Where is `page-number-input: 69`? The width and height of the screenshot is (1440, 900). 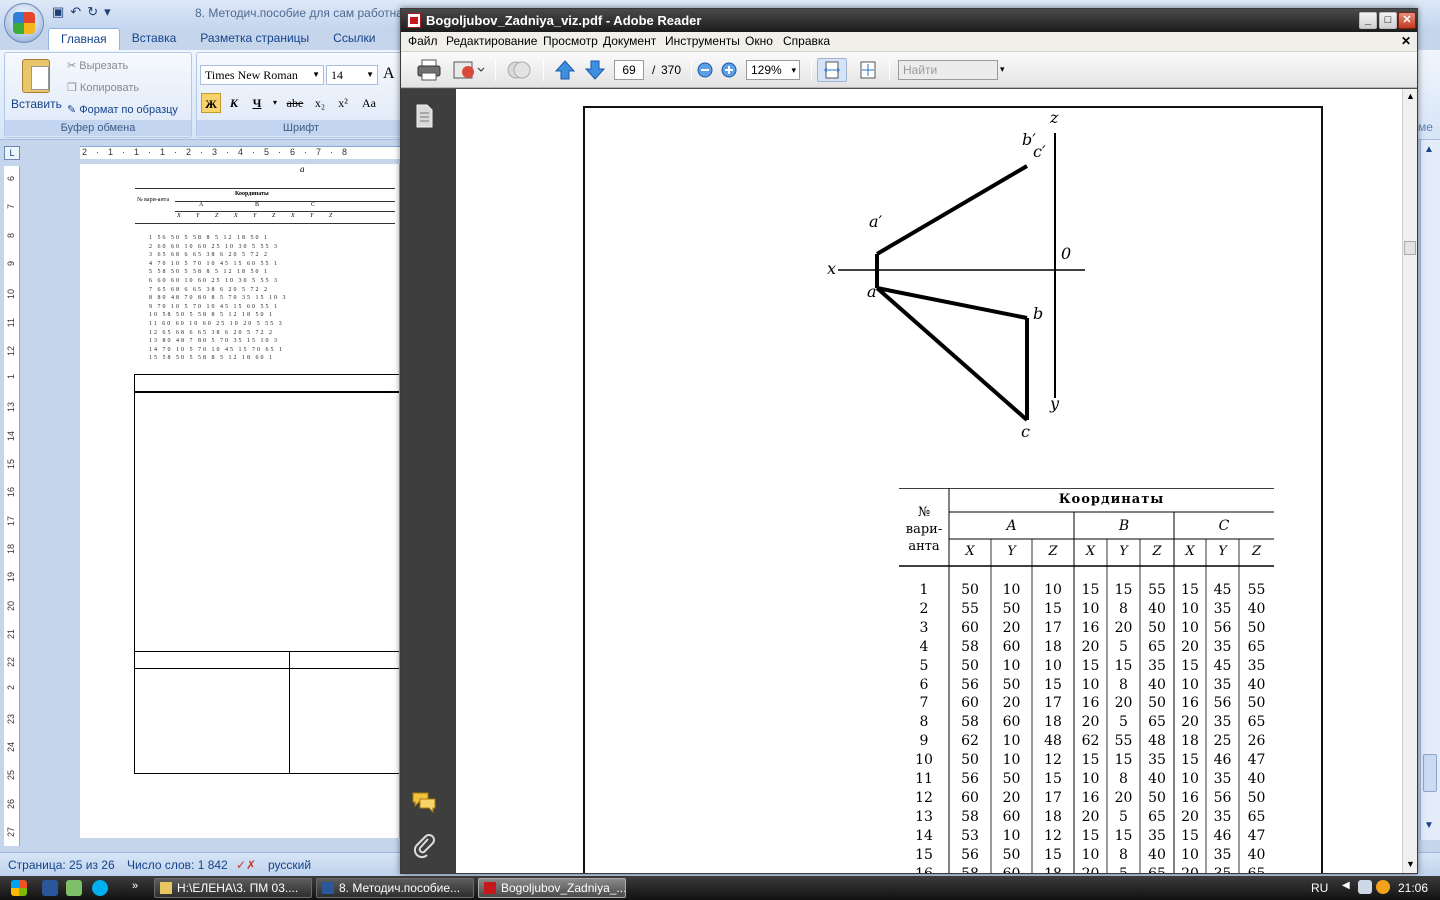 page-number-input: 69 is located at coordinates (629, 70).